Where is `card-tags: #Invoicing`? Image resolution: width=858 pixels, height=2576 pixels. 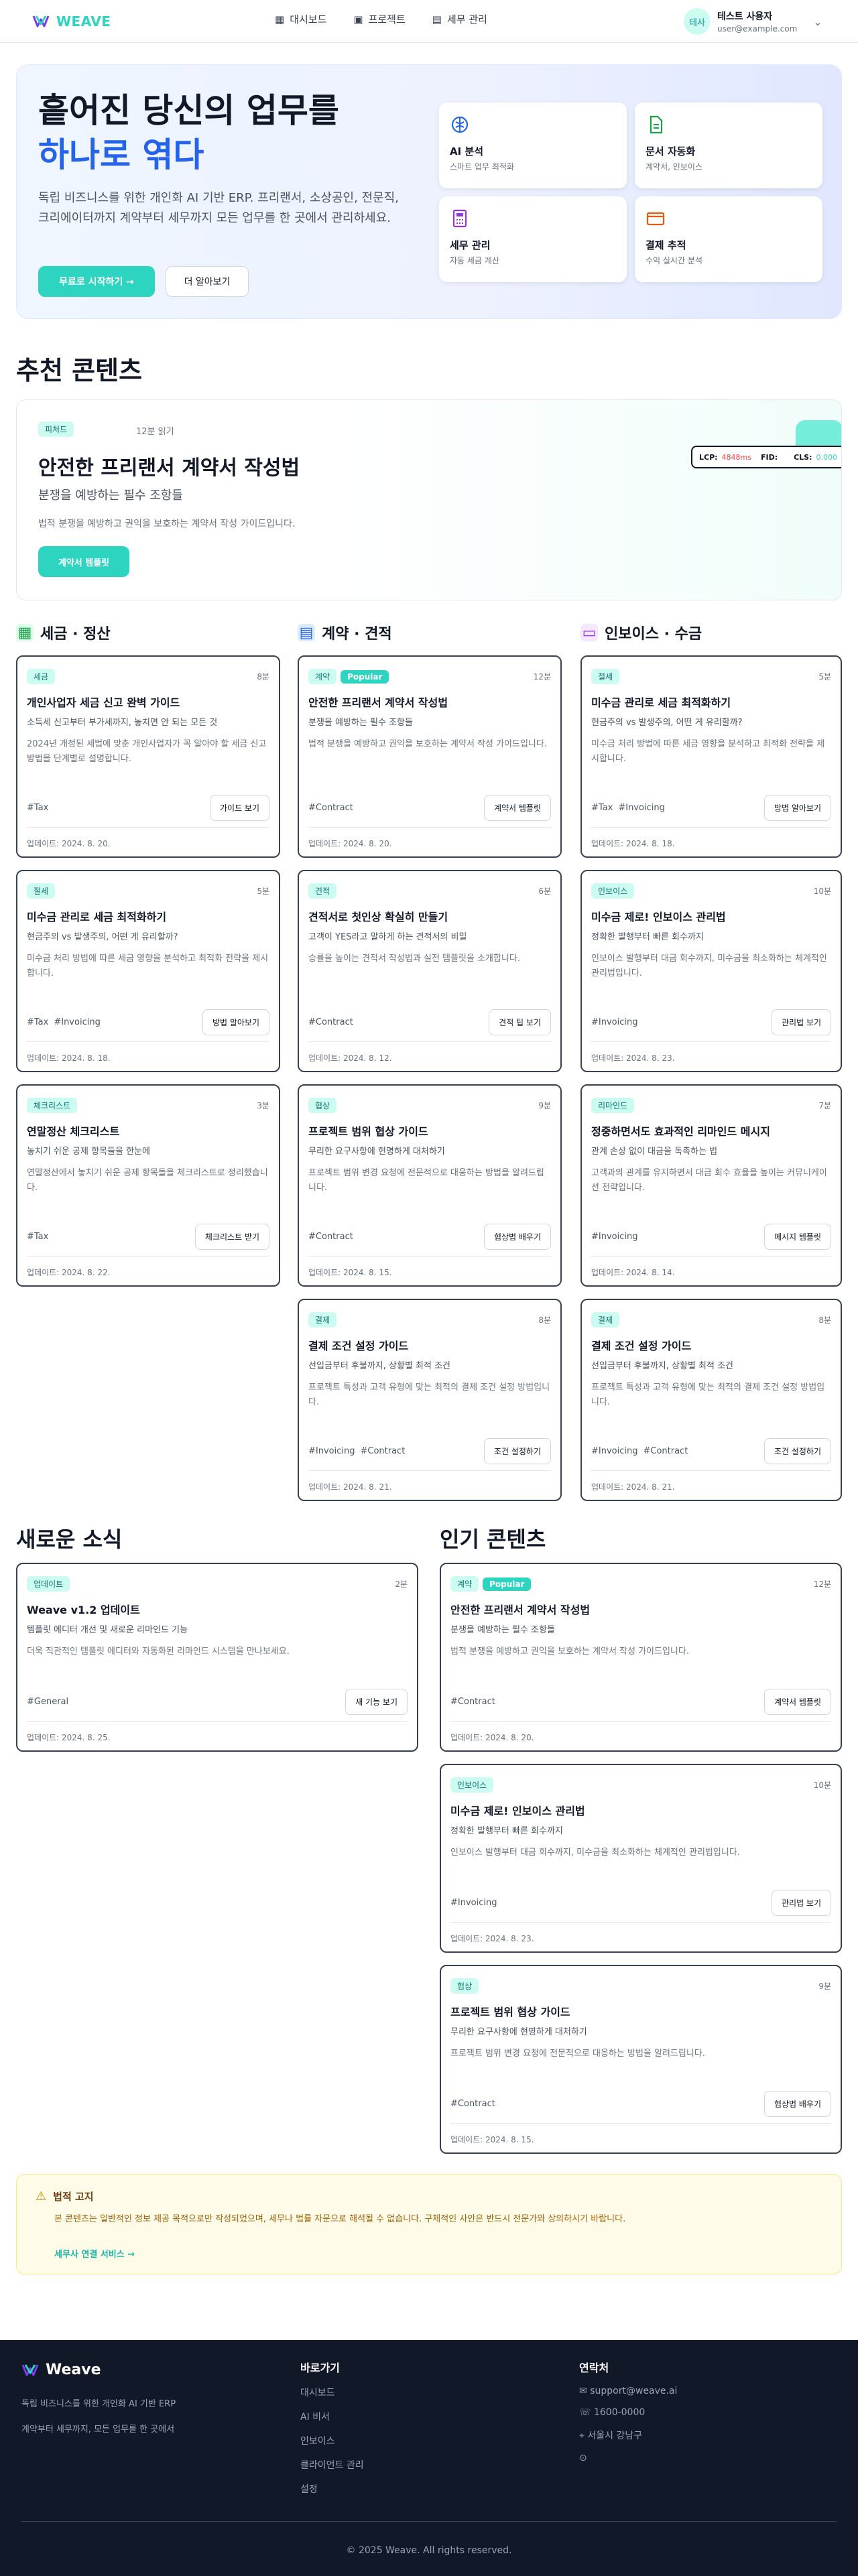
card-tags: #Invoicing is located at coordinates (614, 1022).